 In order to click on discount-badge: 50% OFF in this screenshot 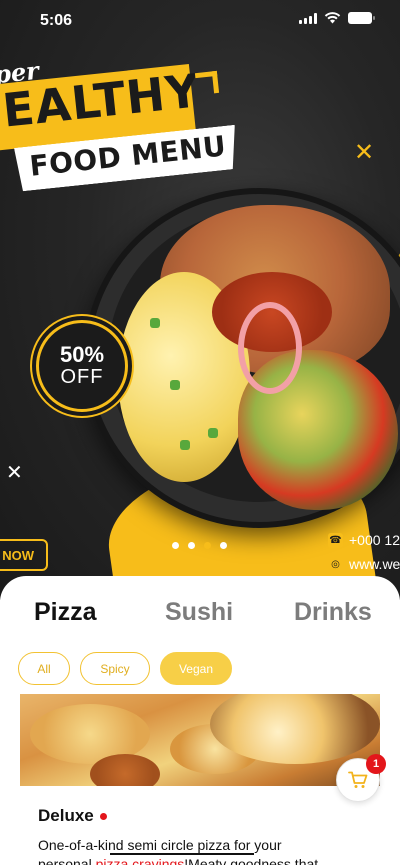, I will do `click(82, 366)`.